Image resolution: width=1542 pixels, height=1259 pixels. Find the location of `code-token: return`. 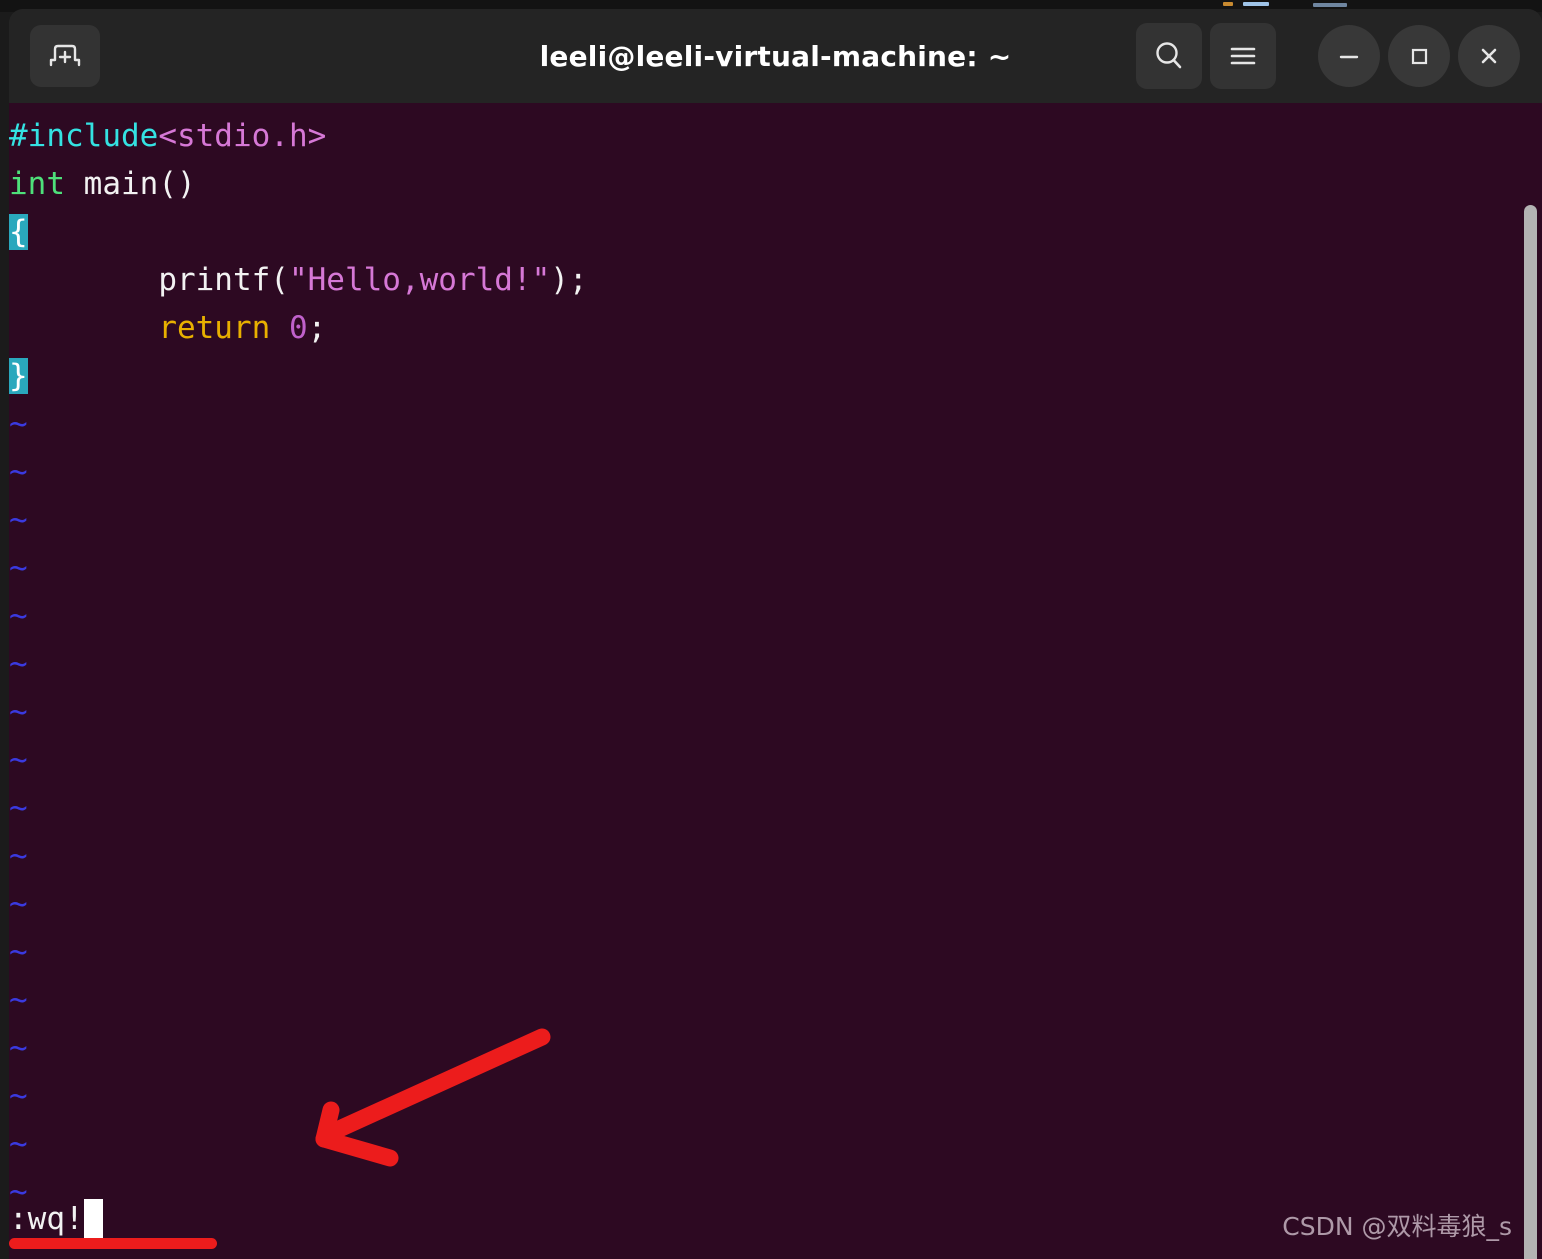

code-token: return is located at coordinates (214, 328).